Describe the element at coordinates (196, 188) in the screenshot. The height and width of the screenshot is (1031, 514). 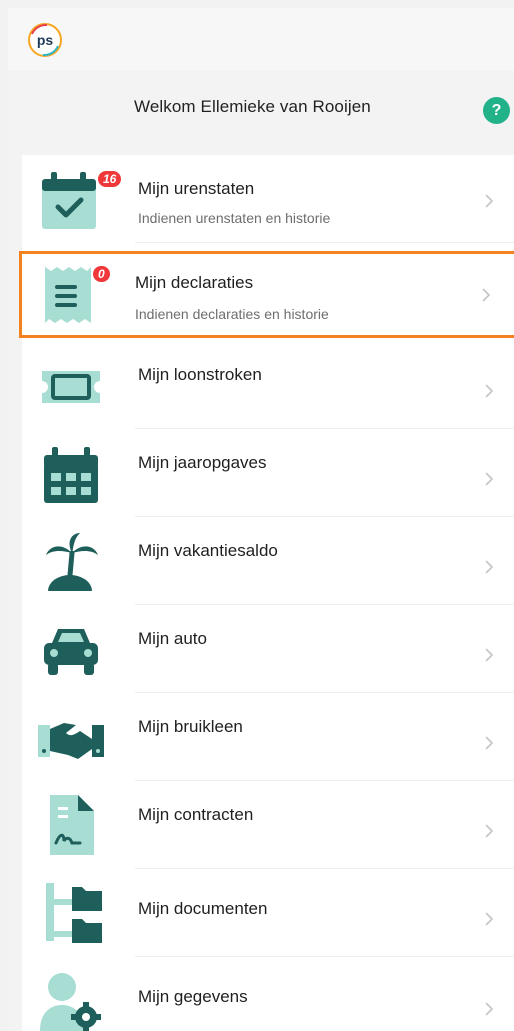
I see `menu-item-label: Mijn urenstaten` at that location.